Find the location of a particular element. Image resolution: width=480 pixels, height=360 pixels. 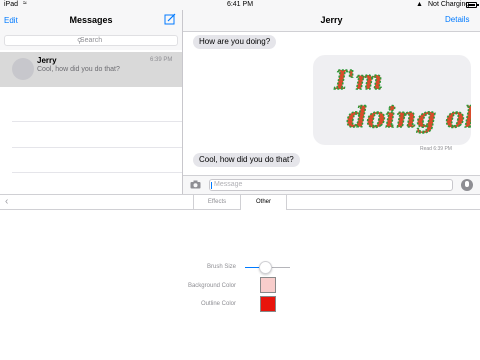

read-receipt: Read 6:39 PM is located at coordinates (436, 149).